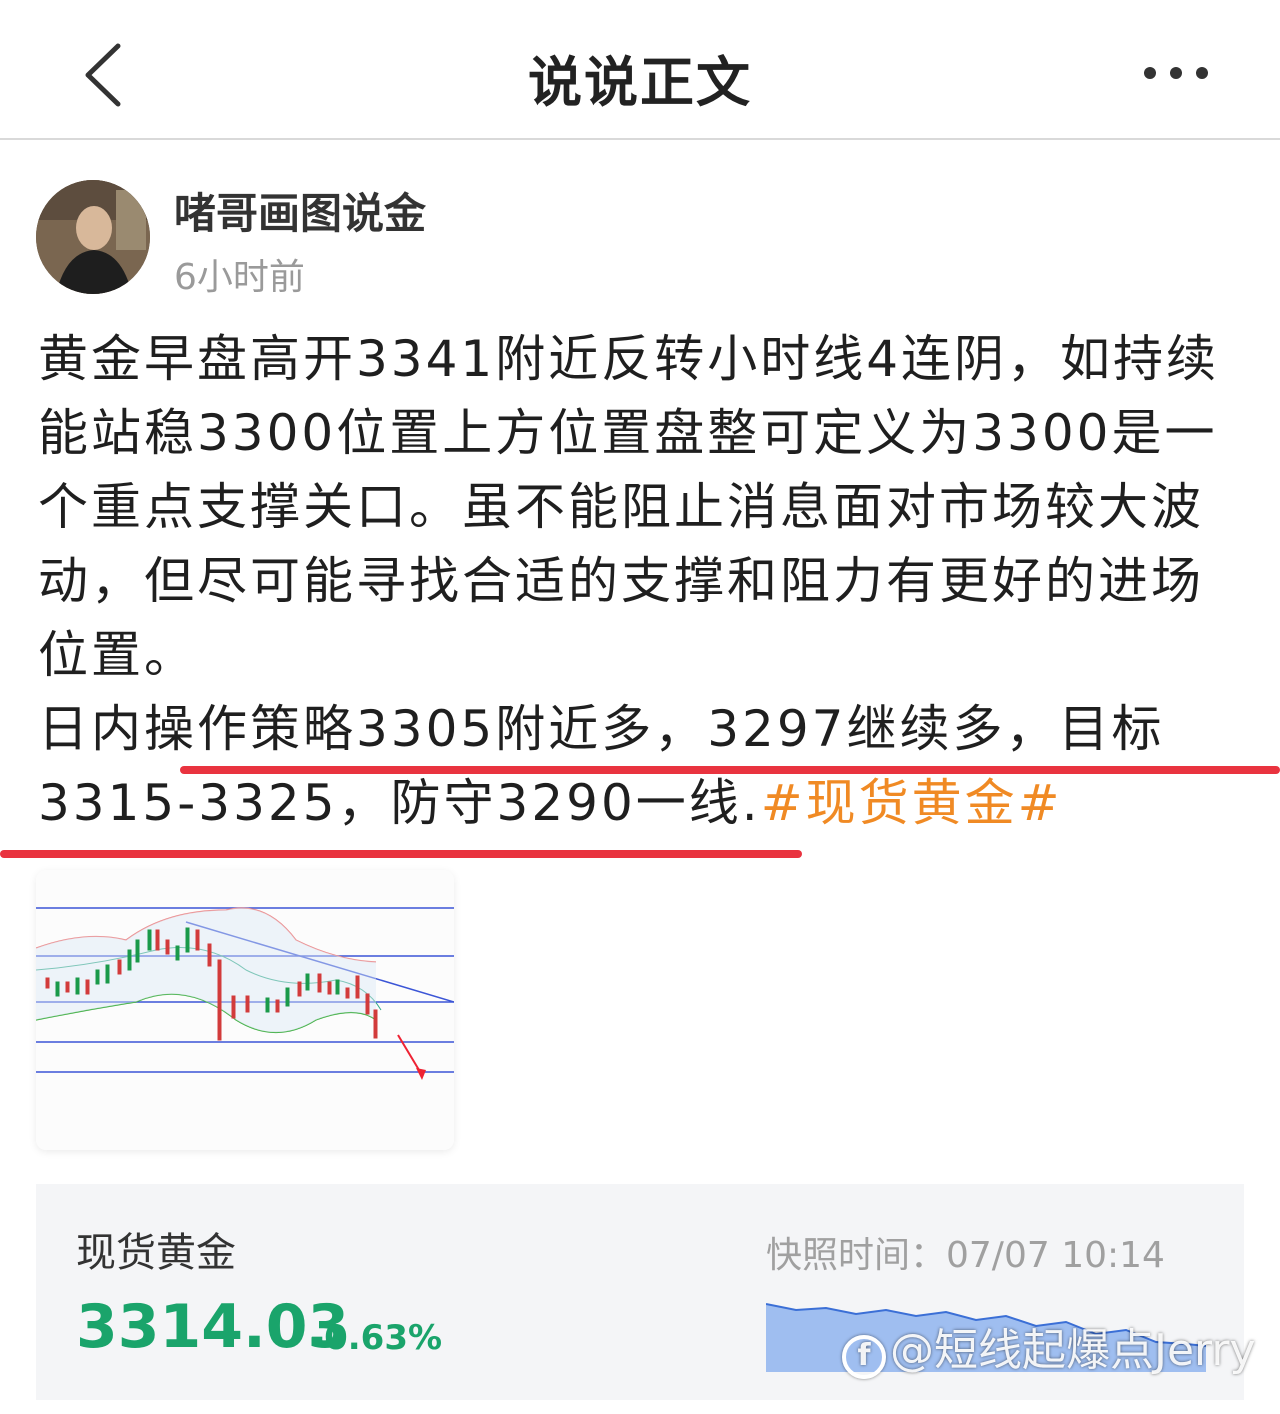 The width and height of the screenshot is (1280, 1414). I want to click on author-name: 啫哥画图说金, so click(300, 210).